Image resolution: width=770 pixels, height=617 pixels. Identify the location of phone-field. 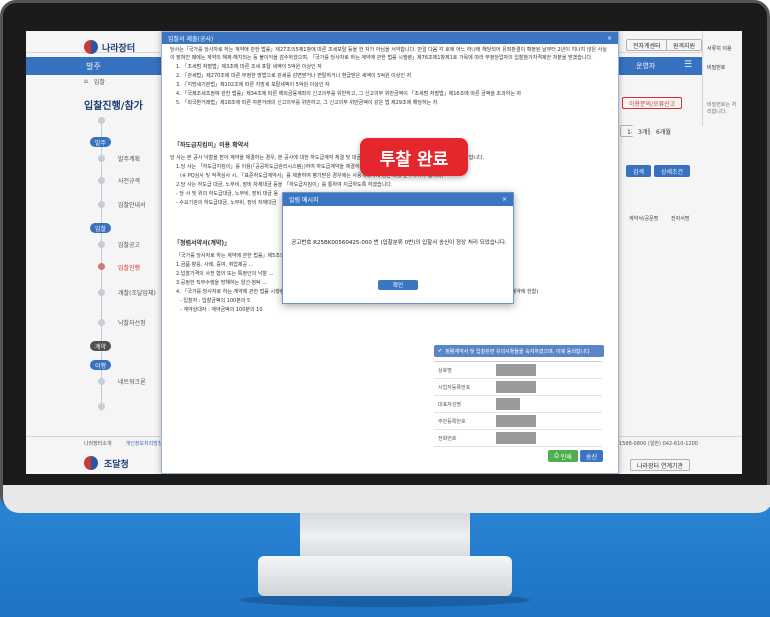
(516, 438).